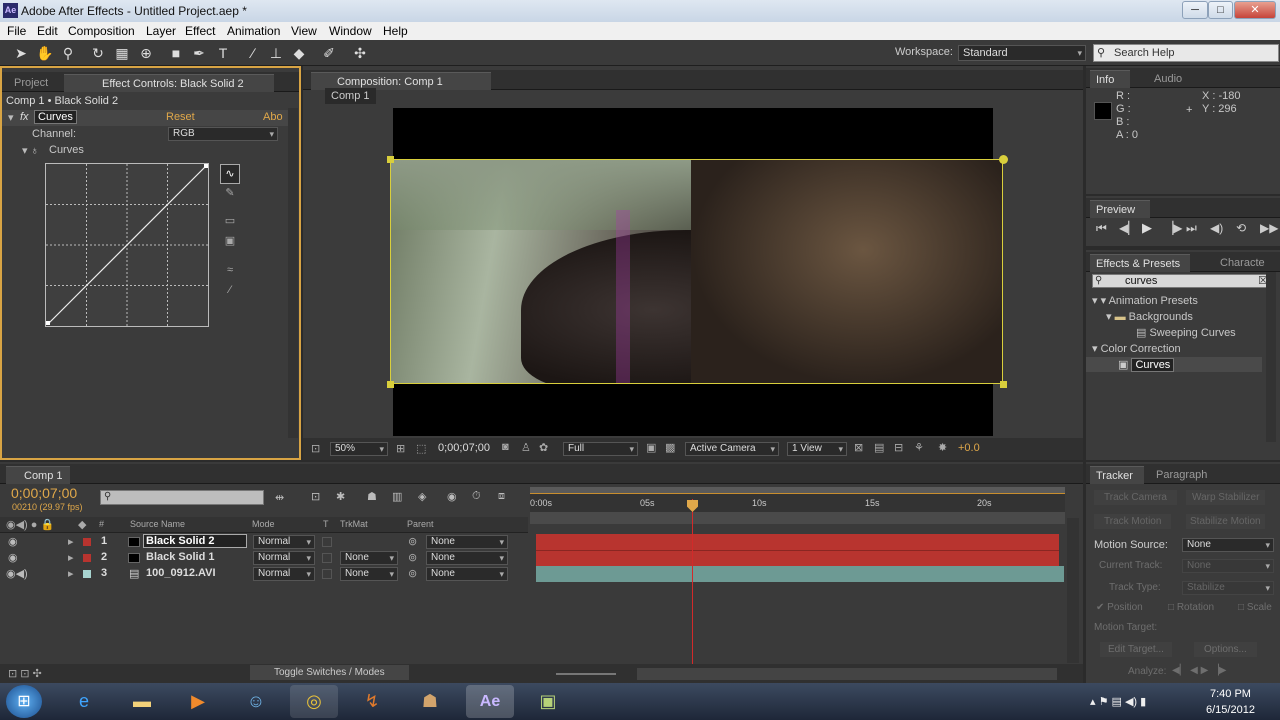  I want to click on effects-scrollbar, so click(1271, 357).